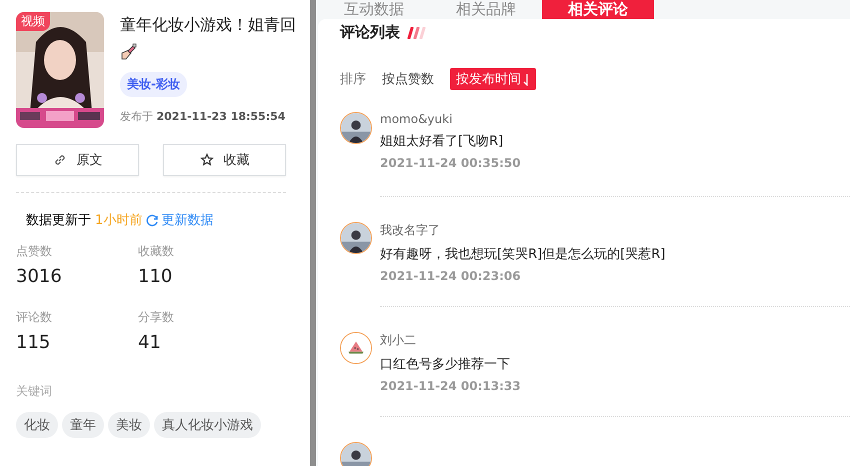  I want to click on keywords-label: 关键词, so click(34, 391).